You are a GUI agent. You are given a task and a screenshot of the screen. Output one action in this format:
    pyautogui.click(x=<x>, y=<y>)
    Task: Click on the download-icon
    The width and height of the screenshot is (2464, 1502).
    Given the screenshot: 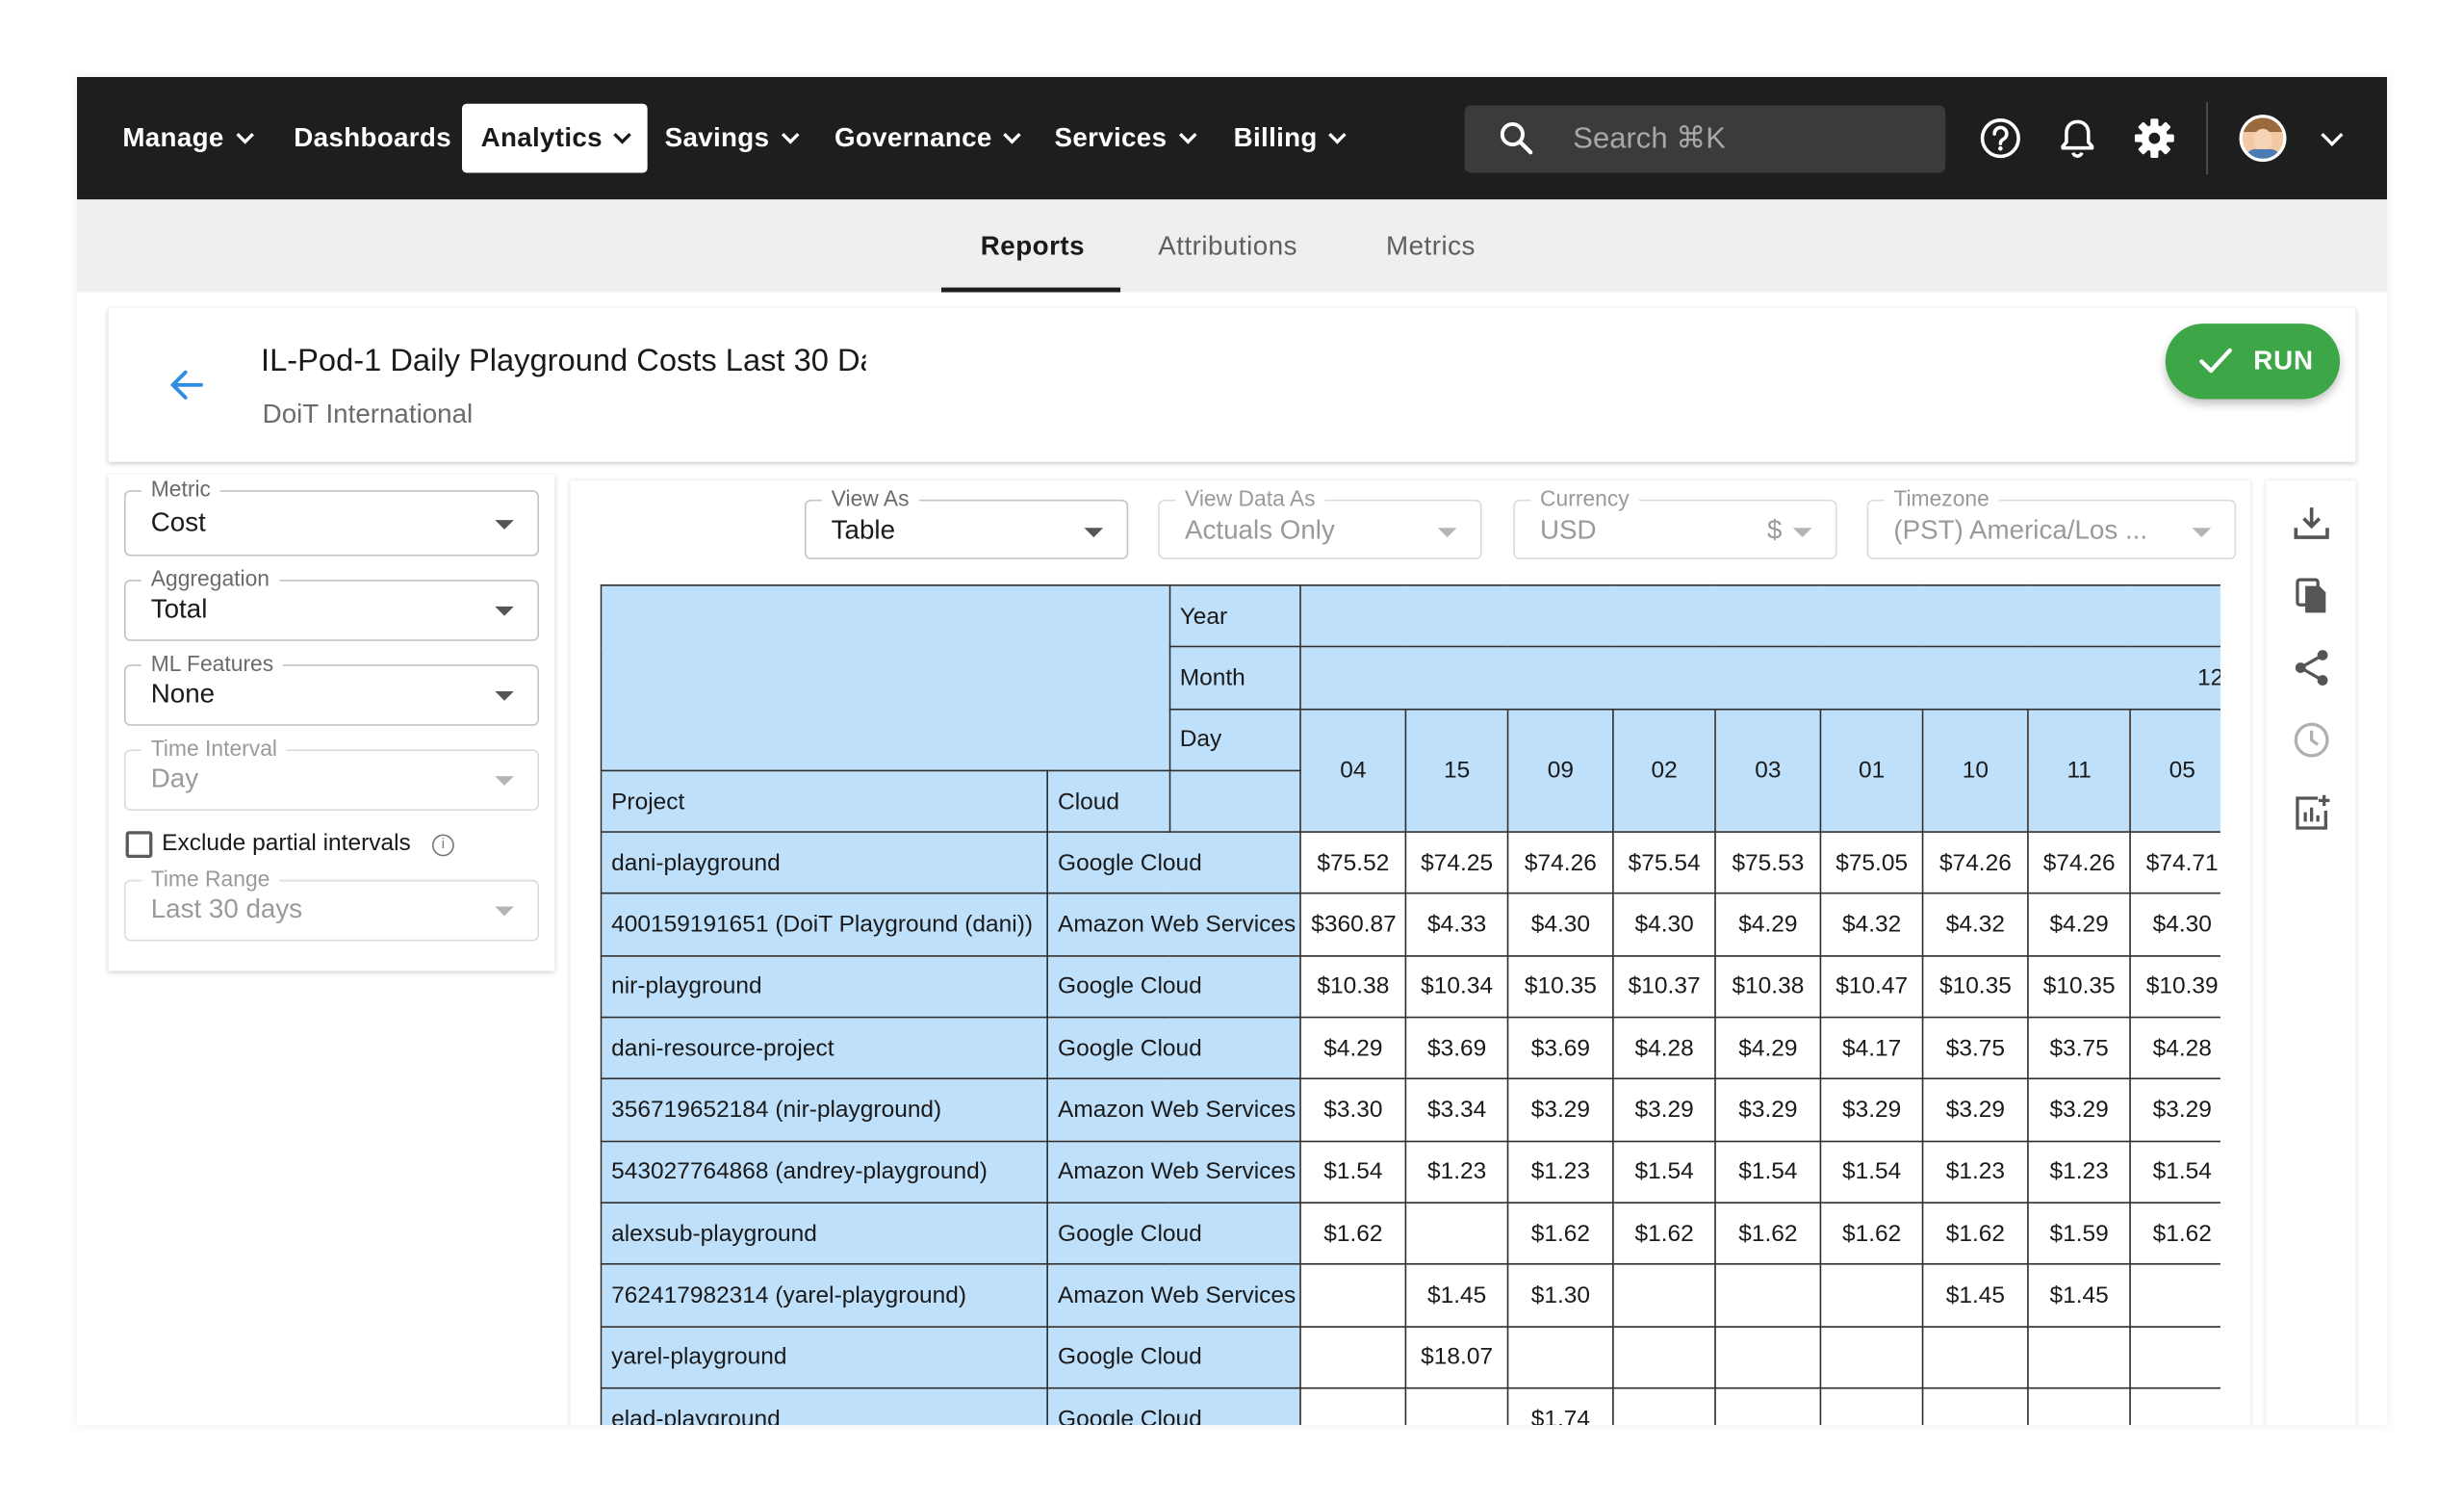 What is the action you would take?
    pyautogui.click(x=2311, y=523)
    